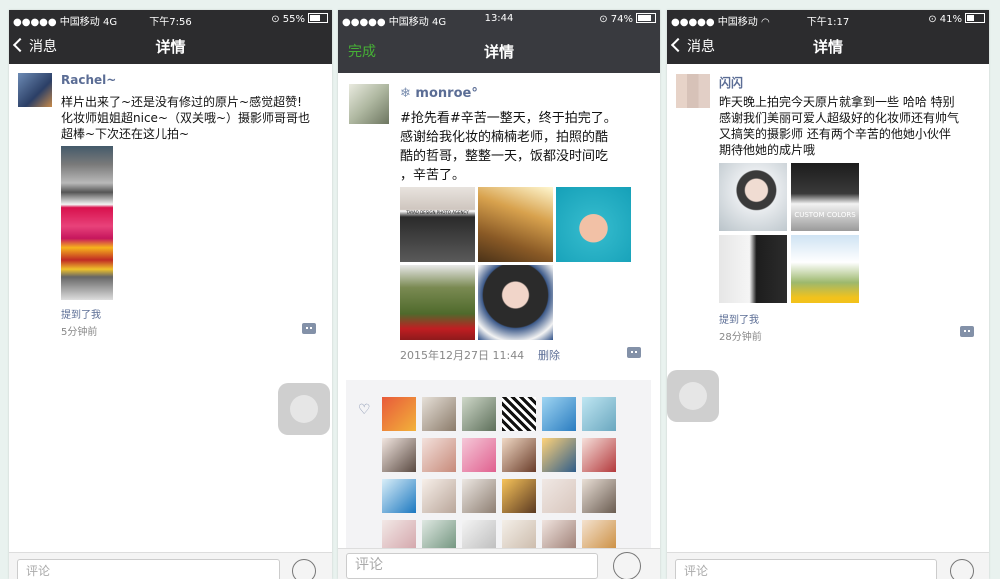  I want to click on snowflake-icon: ❄, so click(408, 93).